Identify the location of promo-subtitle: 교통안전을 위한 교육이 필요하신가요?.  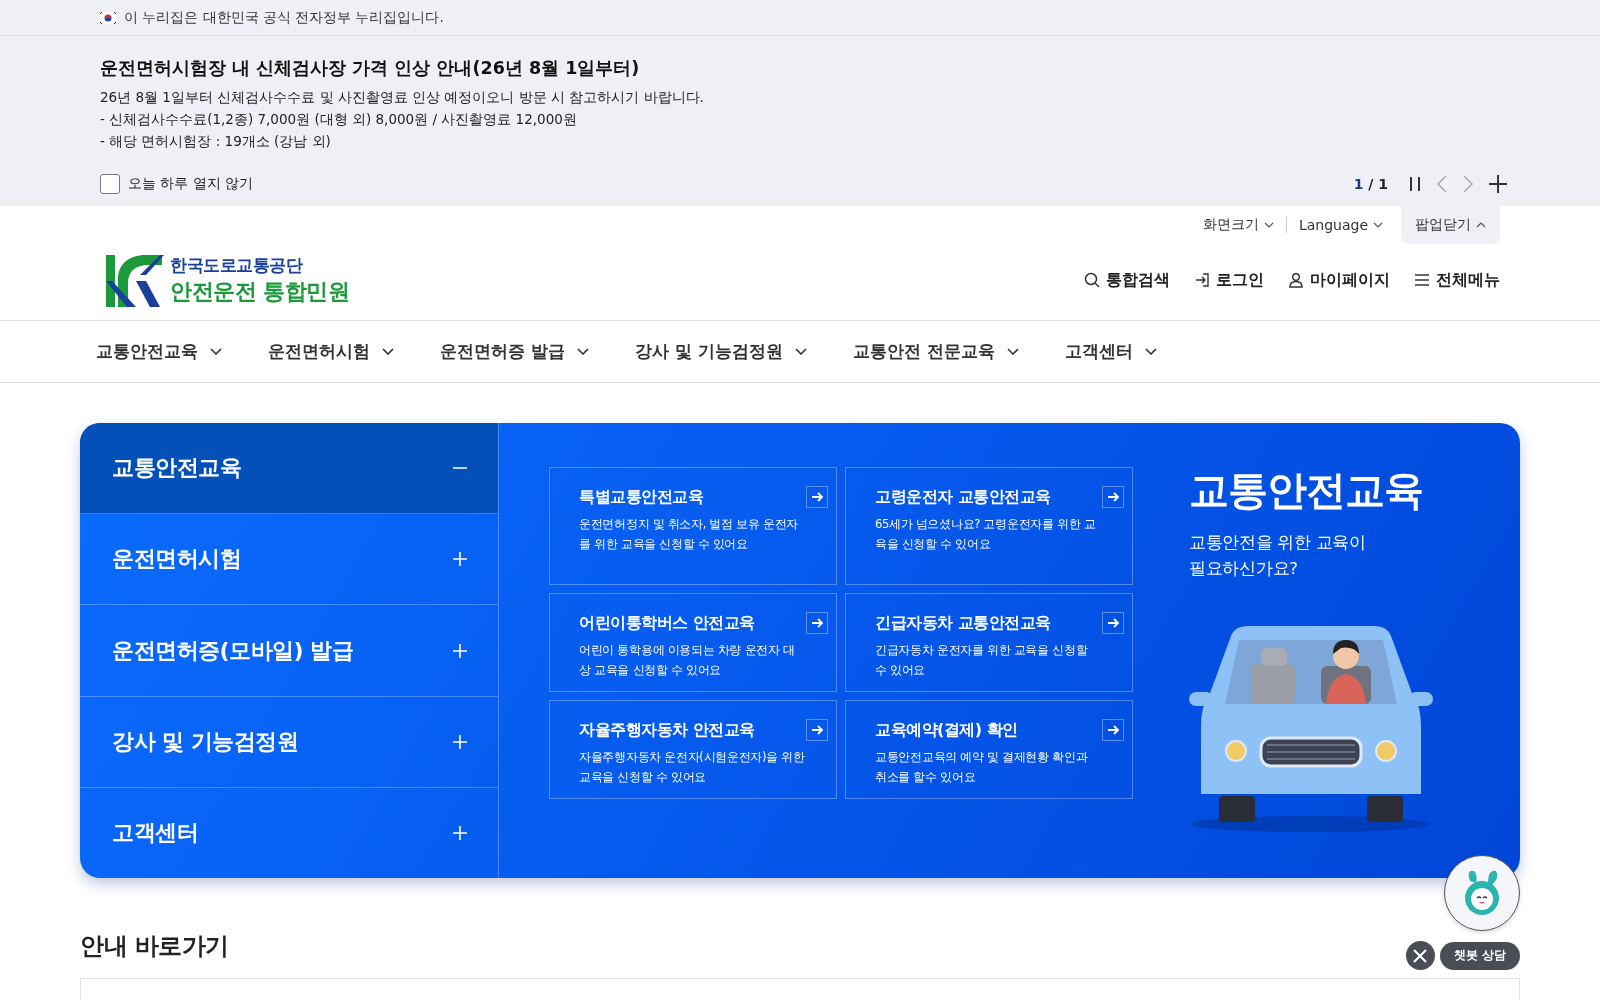
(1278, 556).